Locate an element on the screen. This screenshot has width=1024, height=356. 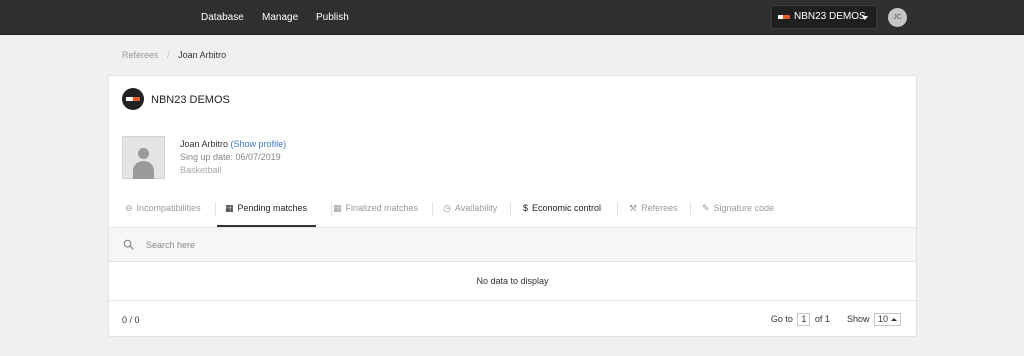
show-label: Show is located at coordinates (858, 319).